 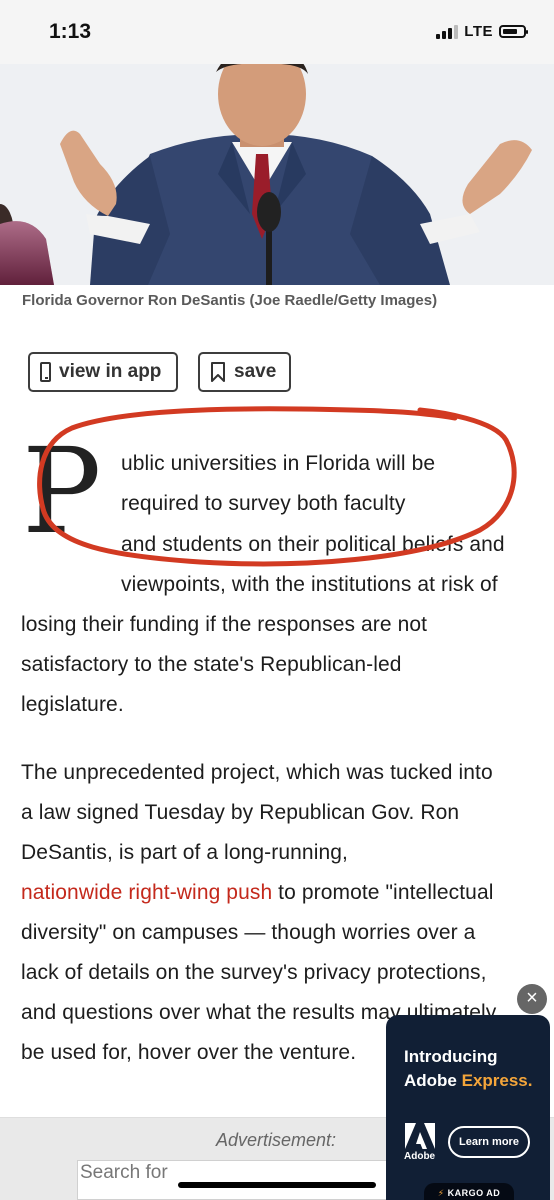 What do you see at coordinates (218, 372) in the screenshot?
I see `bookmark-icon` at bounding box center [218, 372].